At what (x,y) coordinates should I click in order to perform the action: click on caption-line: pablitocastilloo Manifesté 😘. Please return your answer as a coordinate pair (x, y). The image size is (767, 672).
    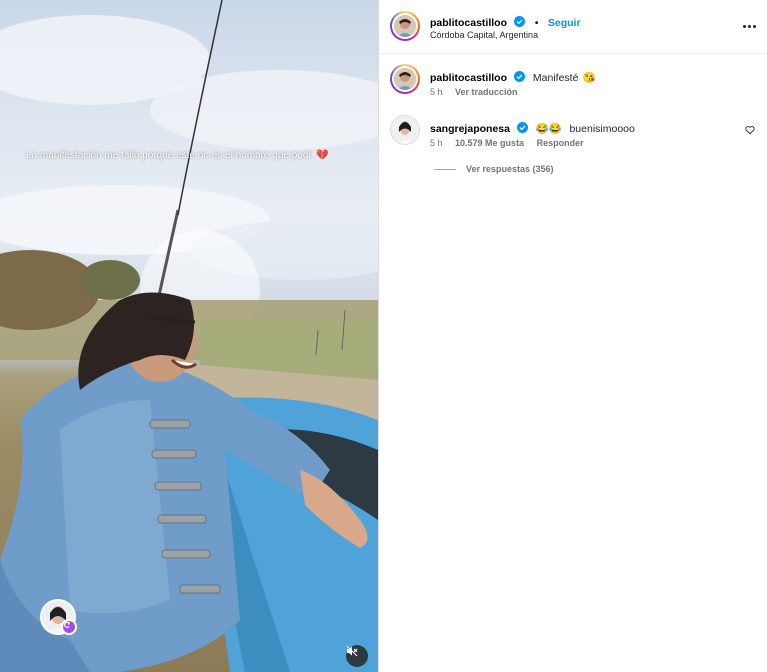
    Looking at the image, I should click on (513, 77).